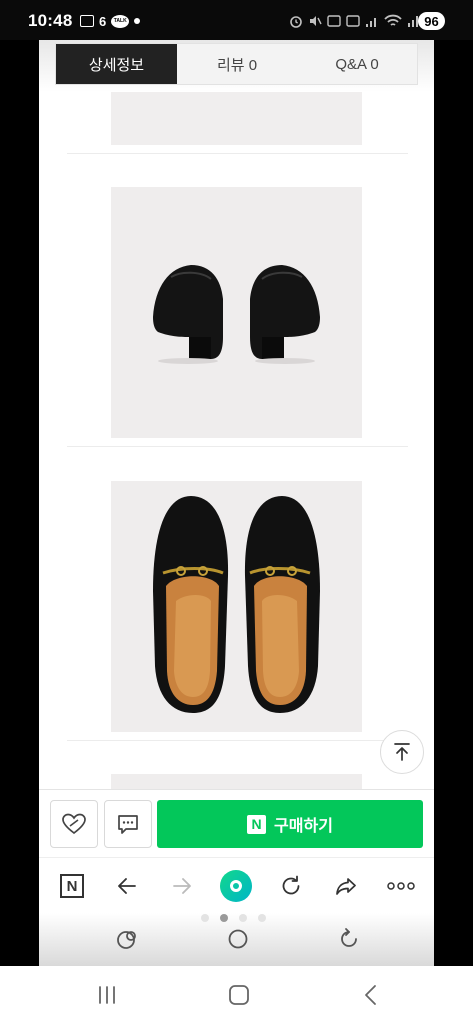 The height and width of the screenshot is (1024, 473). What do you see at coordinates (120, 21) in the screenshot?
I see `kakaotalk-icon: TALK` at bounding box center [120, 21].